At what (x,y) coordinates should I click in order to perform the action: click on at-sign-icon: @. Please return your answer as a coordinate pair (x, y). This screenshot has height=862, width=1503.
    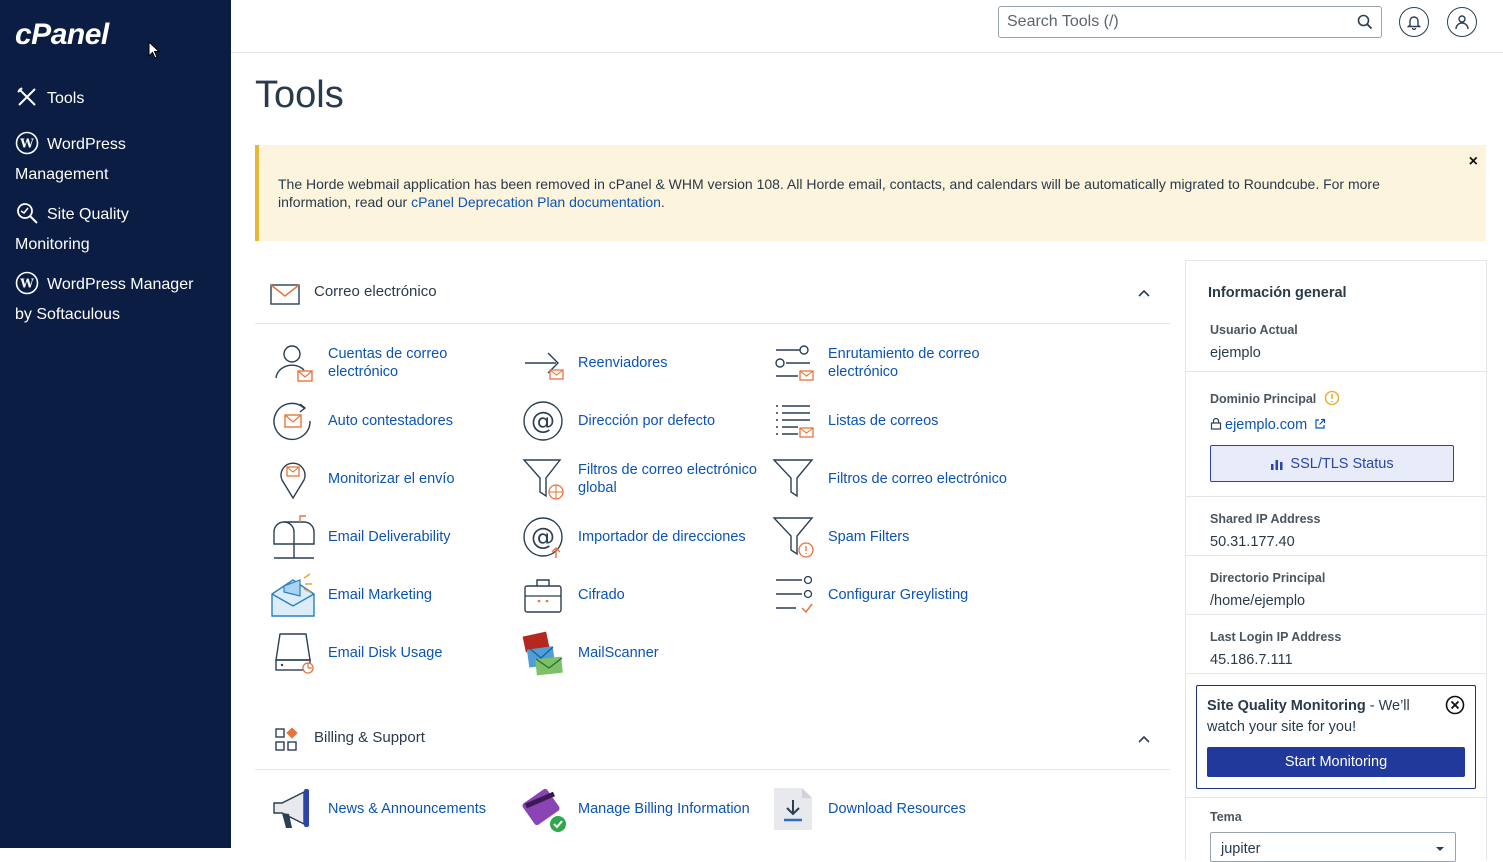
    Looking at the image, I should click on (543, 421).